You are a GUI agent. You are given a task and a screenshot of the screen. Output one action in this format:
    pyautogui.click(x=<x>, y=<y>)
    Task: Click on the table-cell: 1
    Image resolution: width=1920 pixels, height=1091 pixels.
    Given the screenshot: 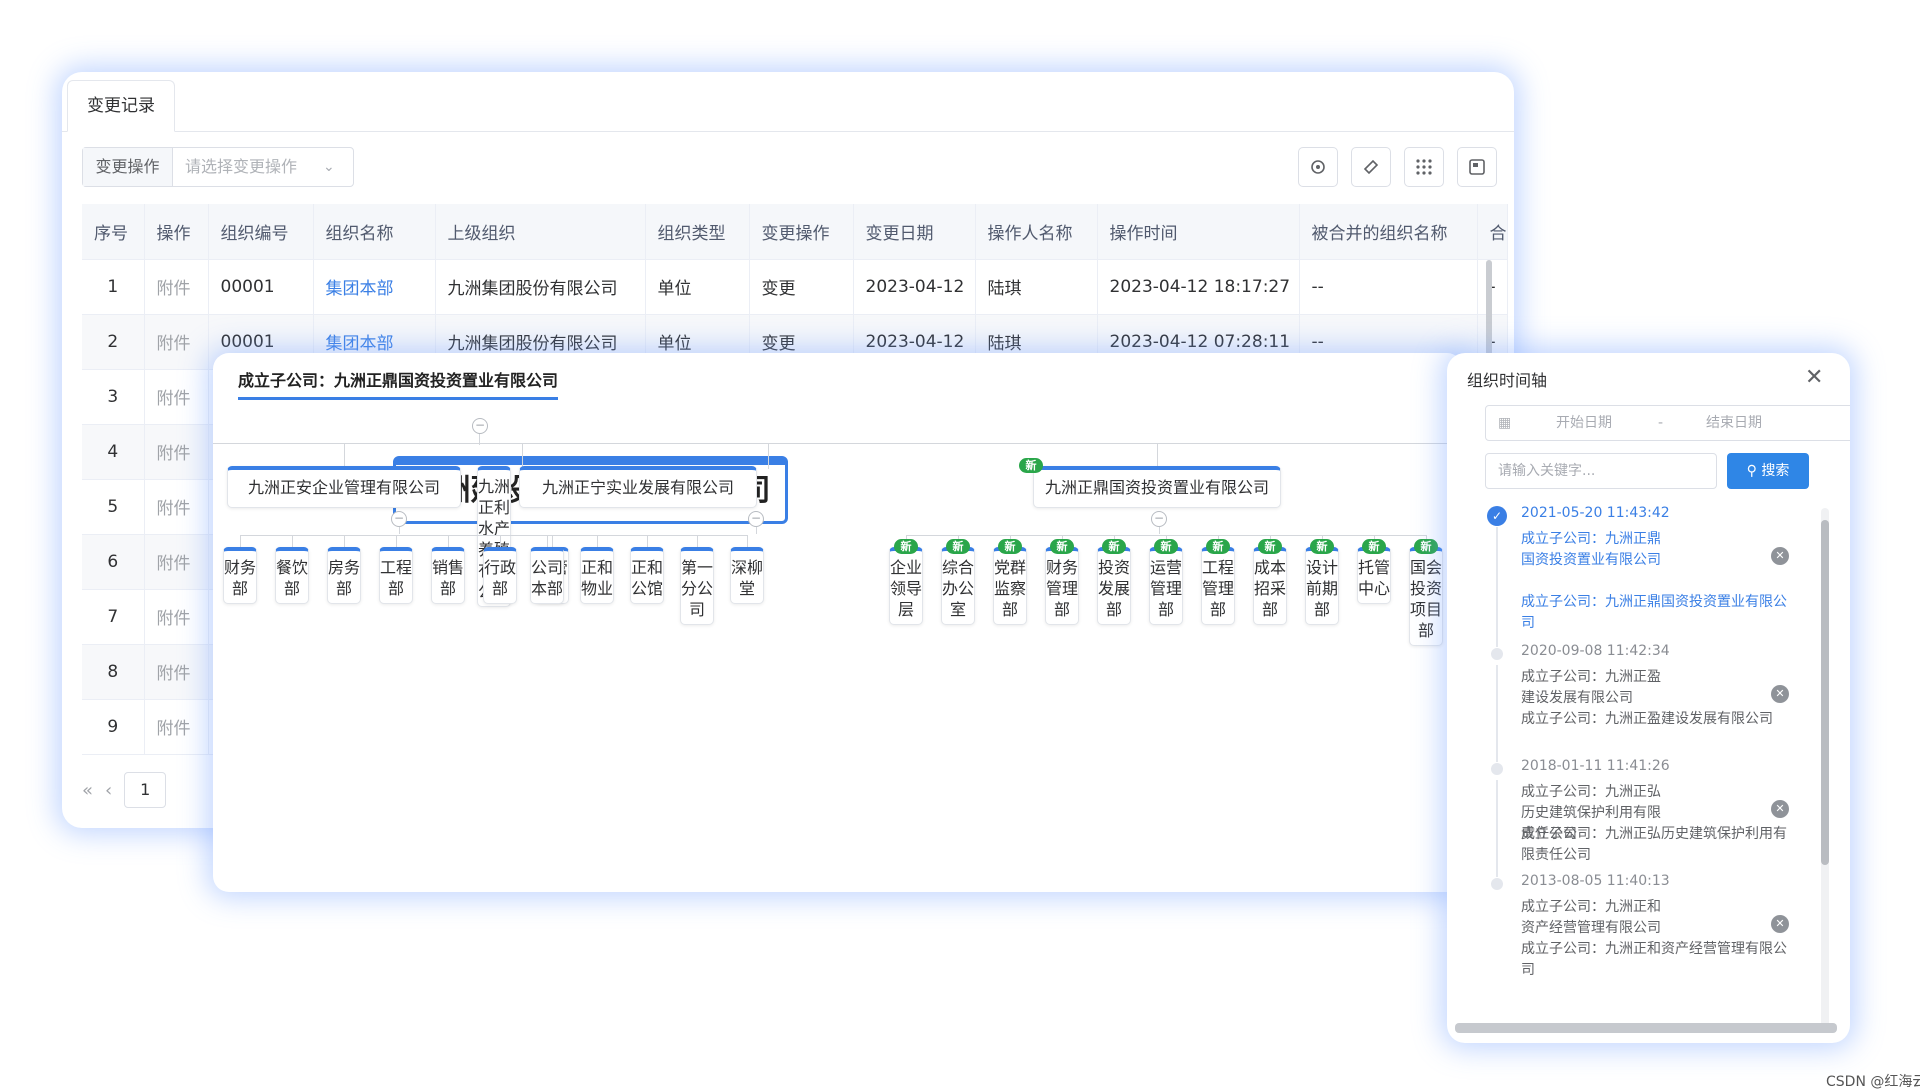 What is the action you would take?
    pyautogui.click(x=113, y=287)
    